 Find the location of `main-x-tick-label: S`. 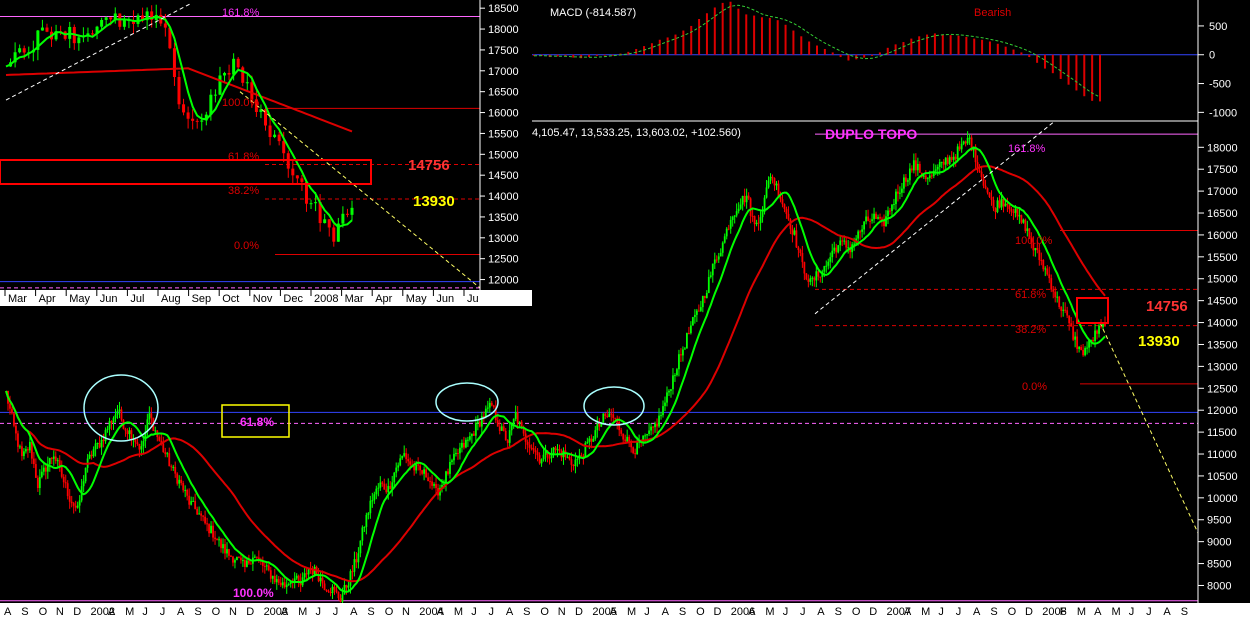

main-x-tick-label: S is located at coordinates (1184, 612).